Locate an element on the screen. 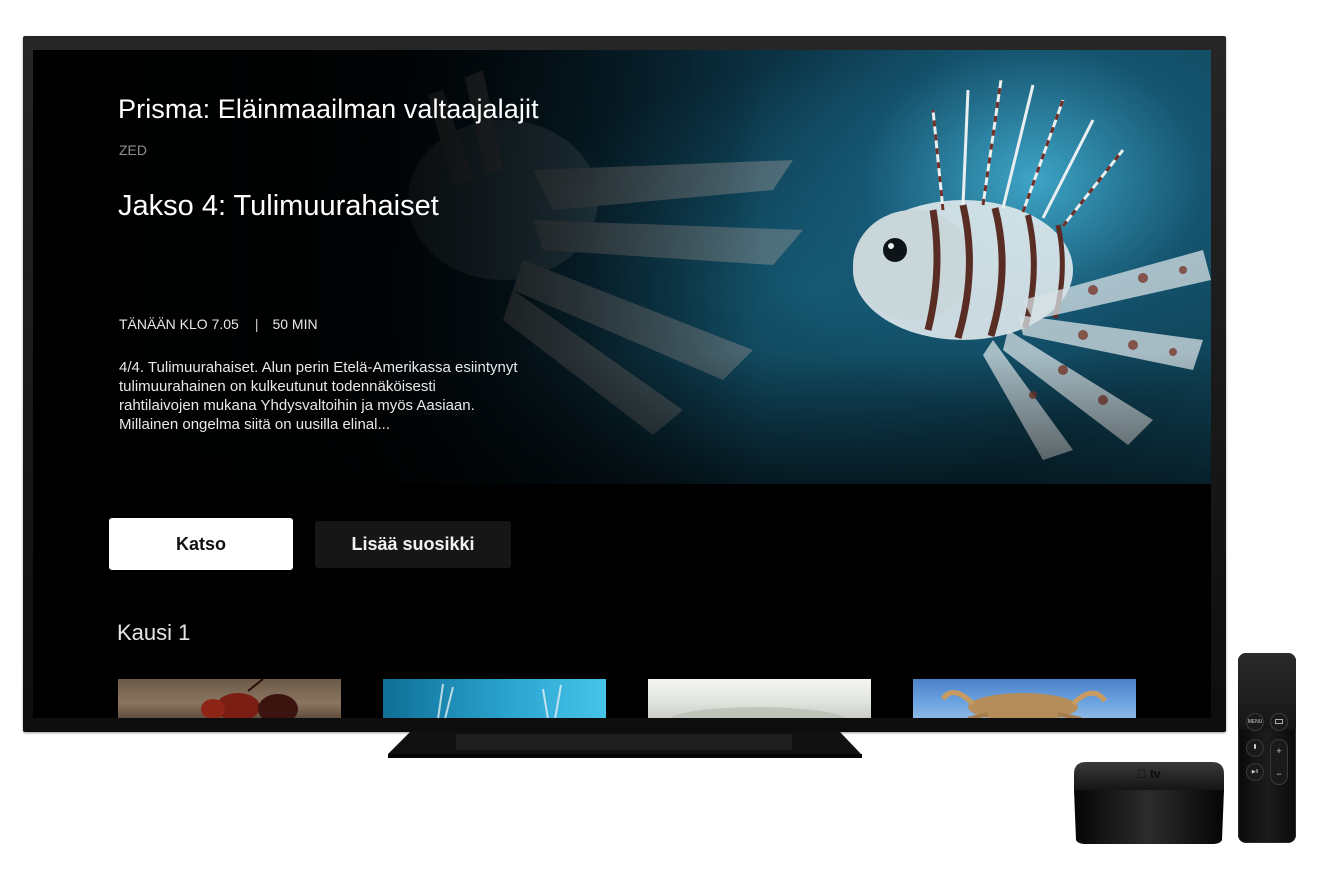  play-pause-button: ▶II is located at coordinates (1255, 772).